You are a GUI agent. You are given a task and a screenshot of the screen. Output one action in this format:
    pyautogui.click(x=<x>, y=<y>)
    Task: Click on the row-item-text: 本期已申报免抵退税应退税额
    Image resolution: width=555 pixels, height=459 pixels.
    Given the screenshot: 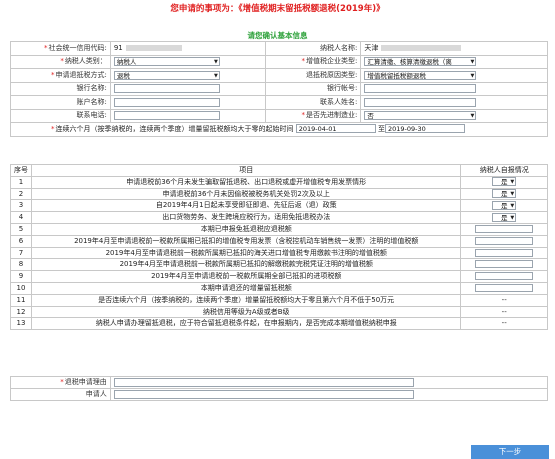 What is the action you would take?
    pyautogui.click(x=246, y=229)
    